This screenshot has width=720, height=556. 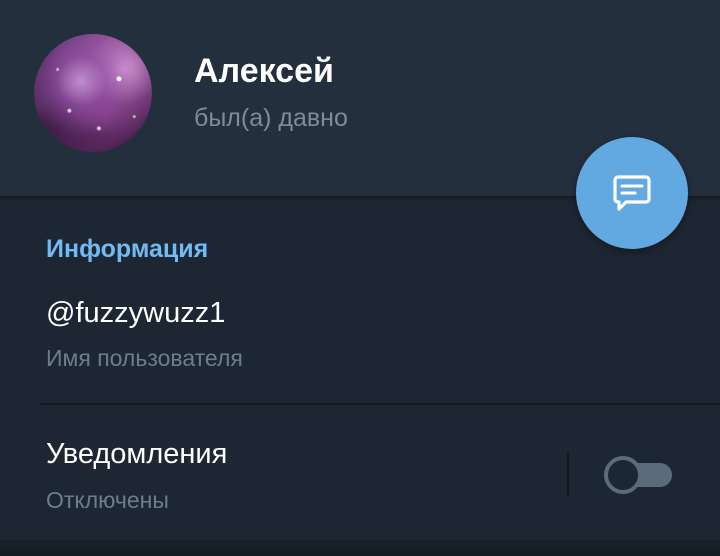 I want to click on notifications-status: Отключены, so click(x=107, y=500).